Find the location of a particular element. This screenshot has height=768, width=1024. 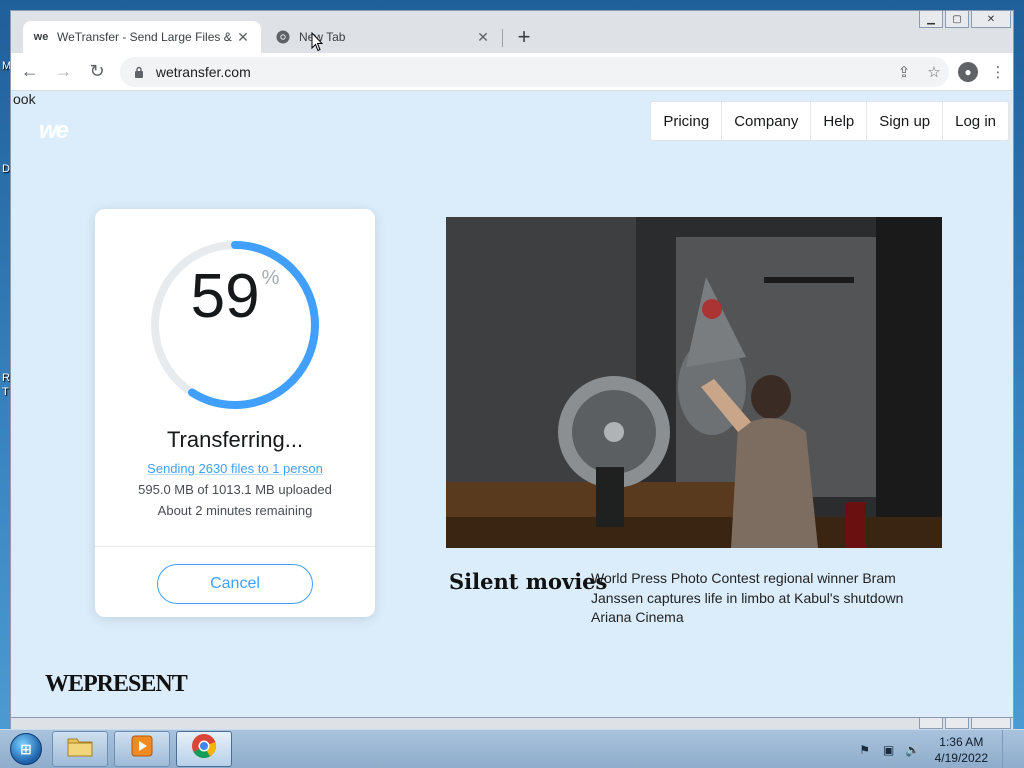

lock-icon is located at coordinates (139, 72).